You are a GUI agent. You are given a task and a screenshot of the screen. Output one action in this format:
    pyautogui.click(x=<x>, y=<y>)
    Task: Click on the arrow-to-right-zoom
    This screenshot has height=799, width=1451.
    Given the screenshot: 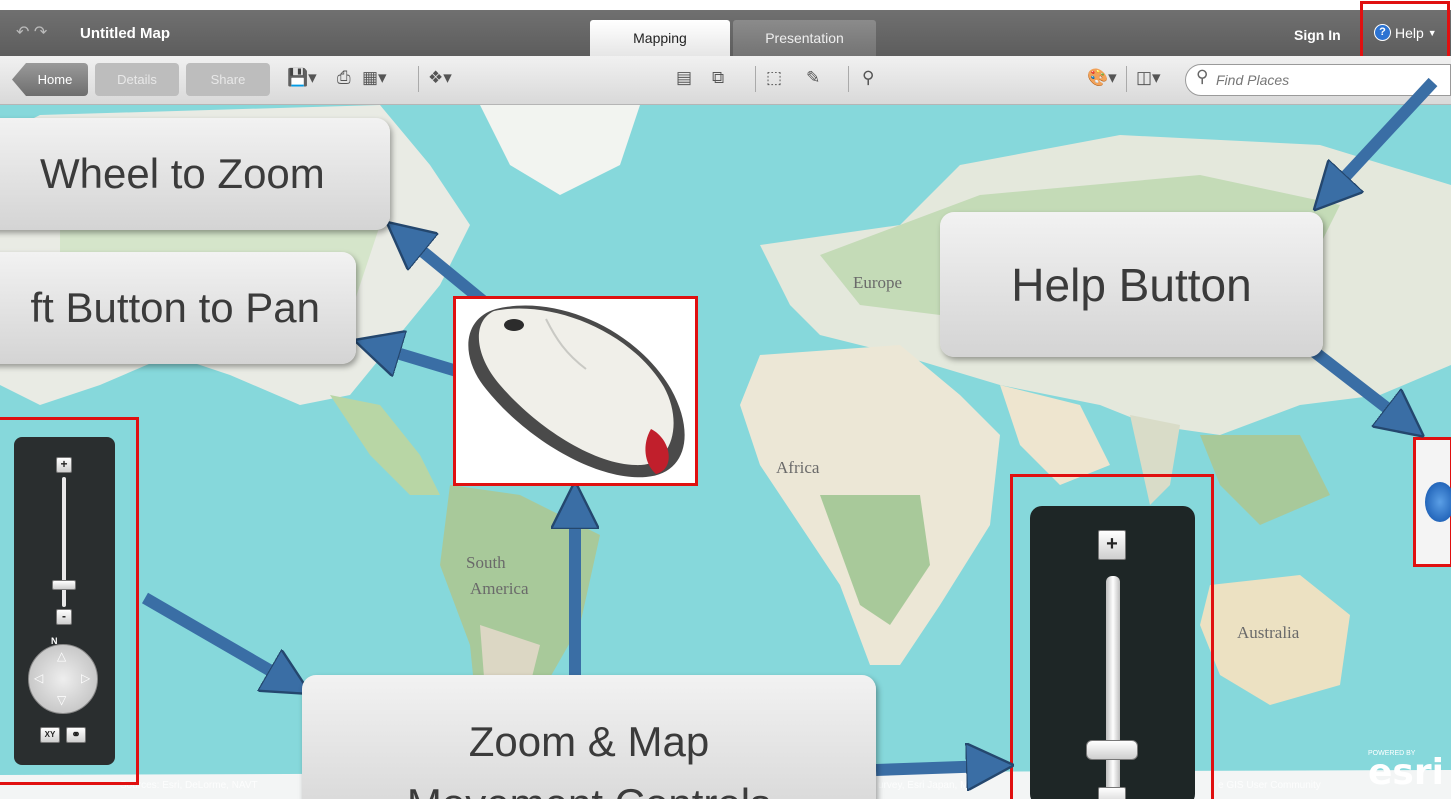 What is the action you would take?
    pyautogui.click(x=932, y=768)
    